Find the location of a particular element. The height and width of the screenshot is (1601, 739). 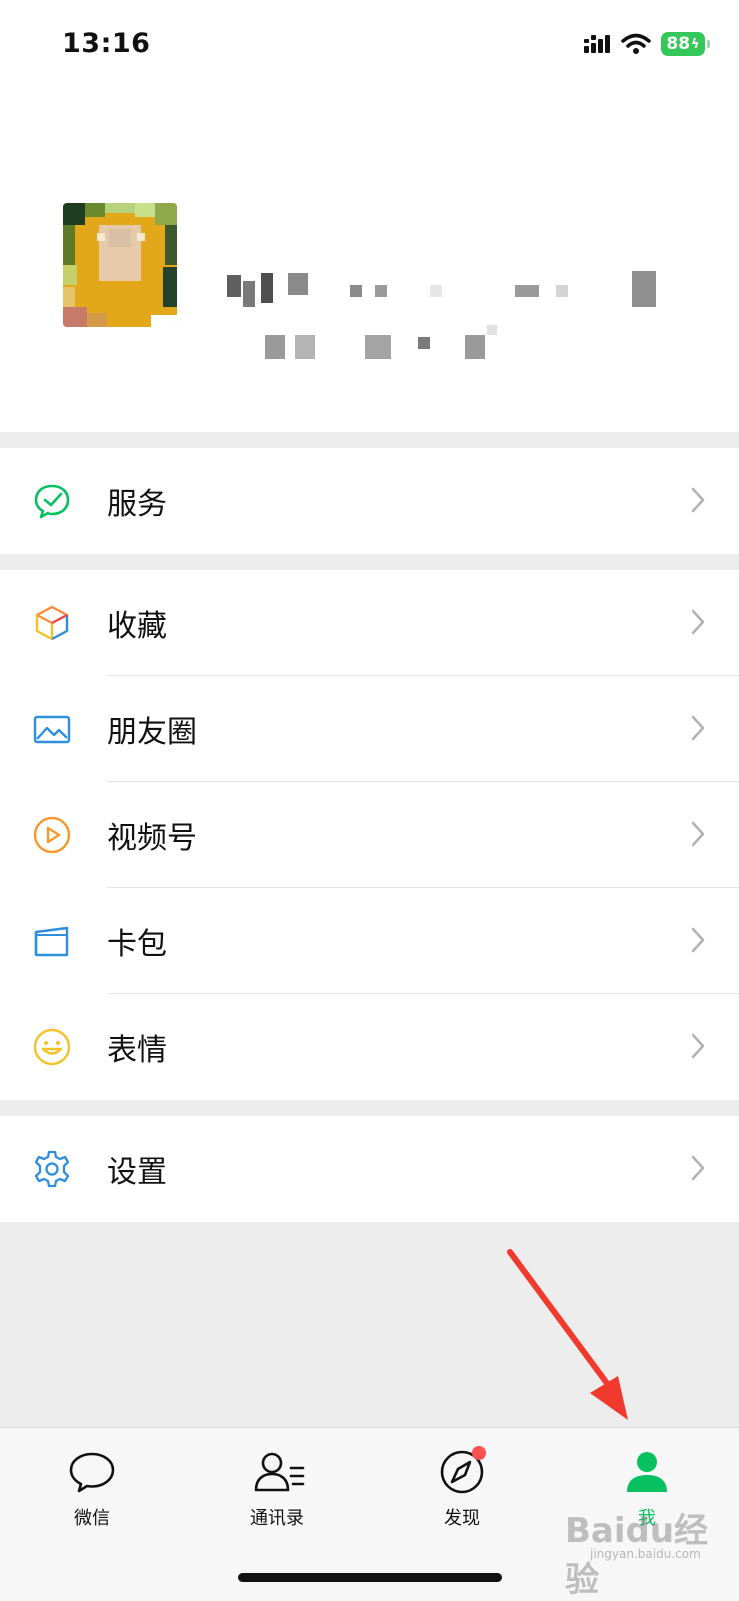

tab-discover: 发现 is located at coordinates (462, 1483).